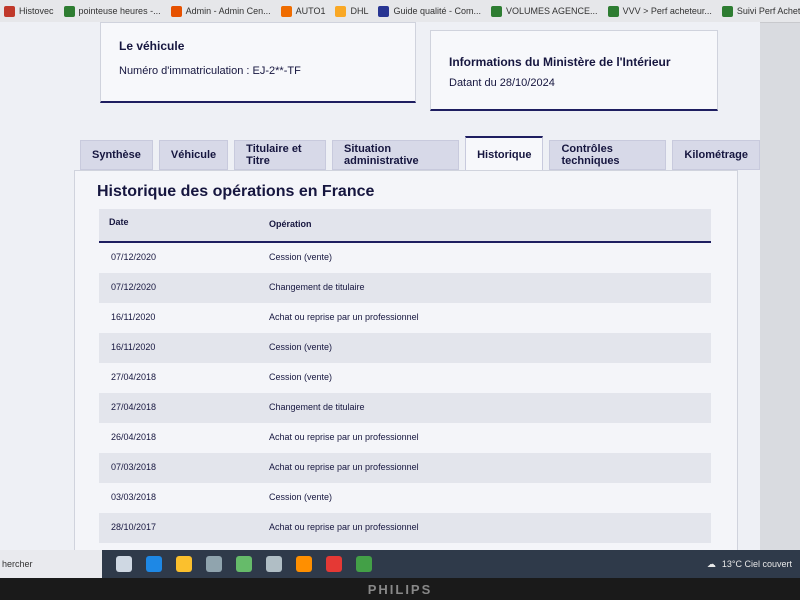  What do you see at coordinates (280, 155) in the screenshot?
I see `tab-titulaire-et-titre: Titulaire et Titre` at bounding box center [280, 155].